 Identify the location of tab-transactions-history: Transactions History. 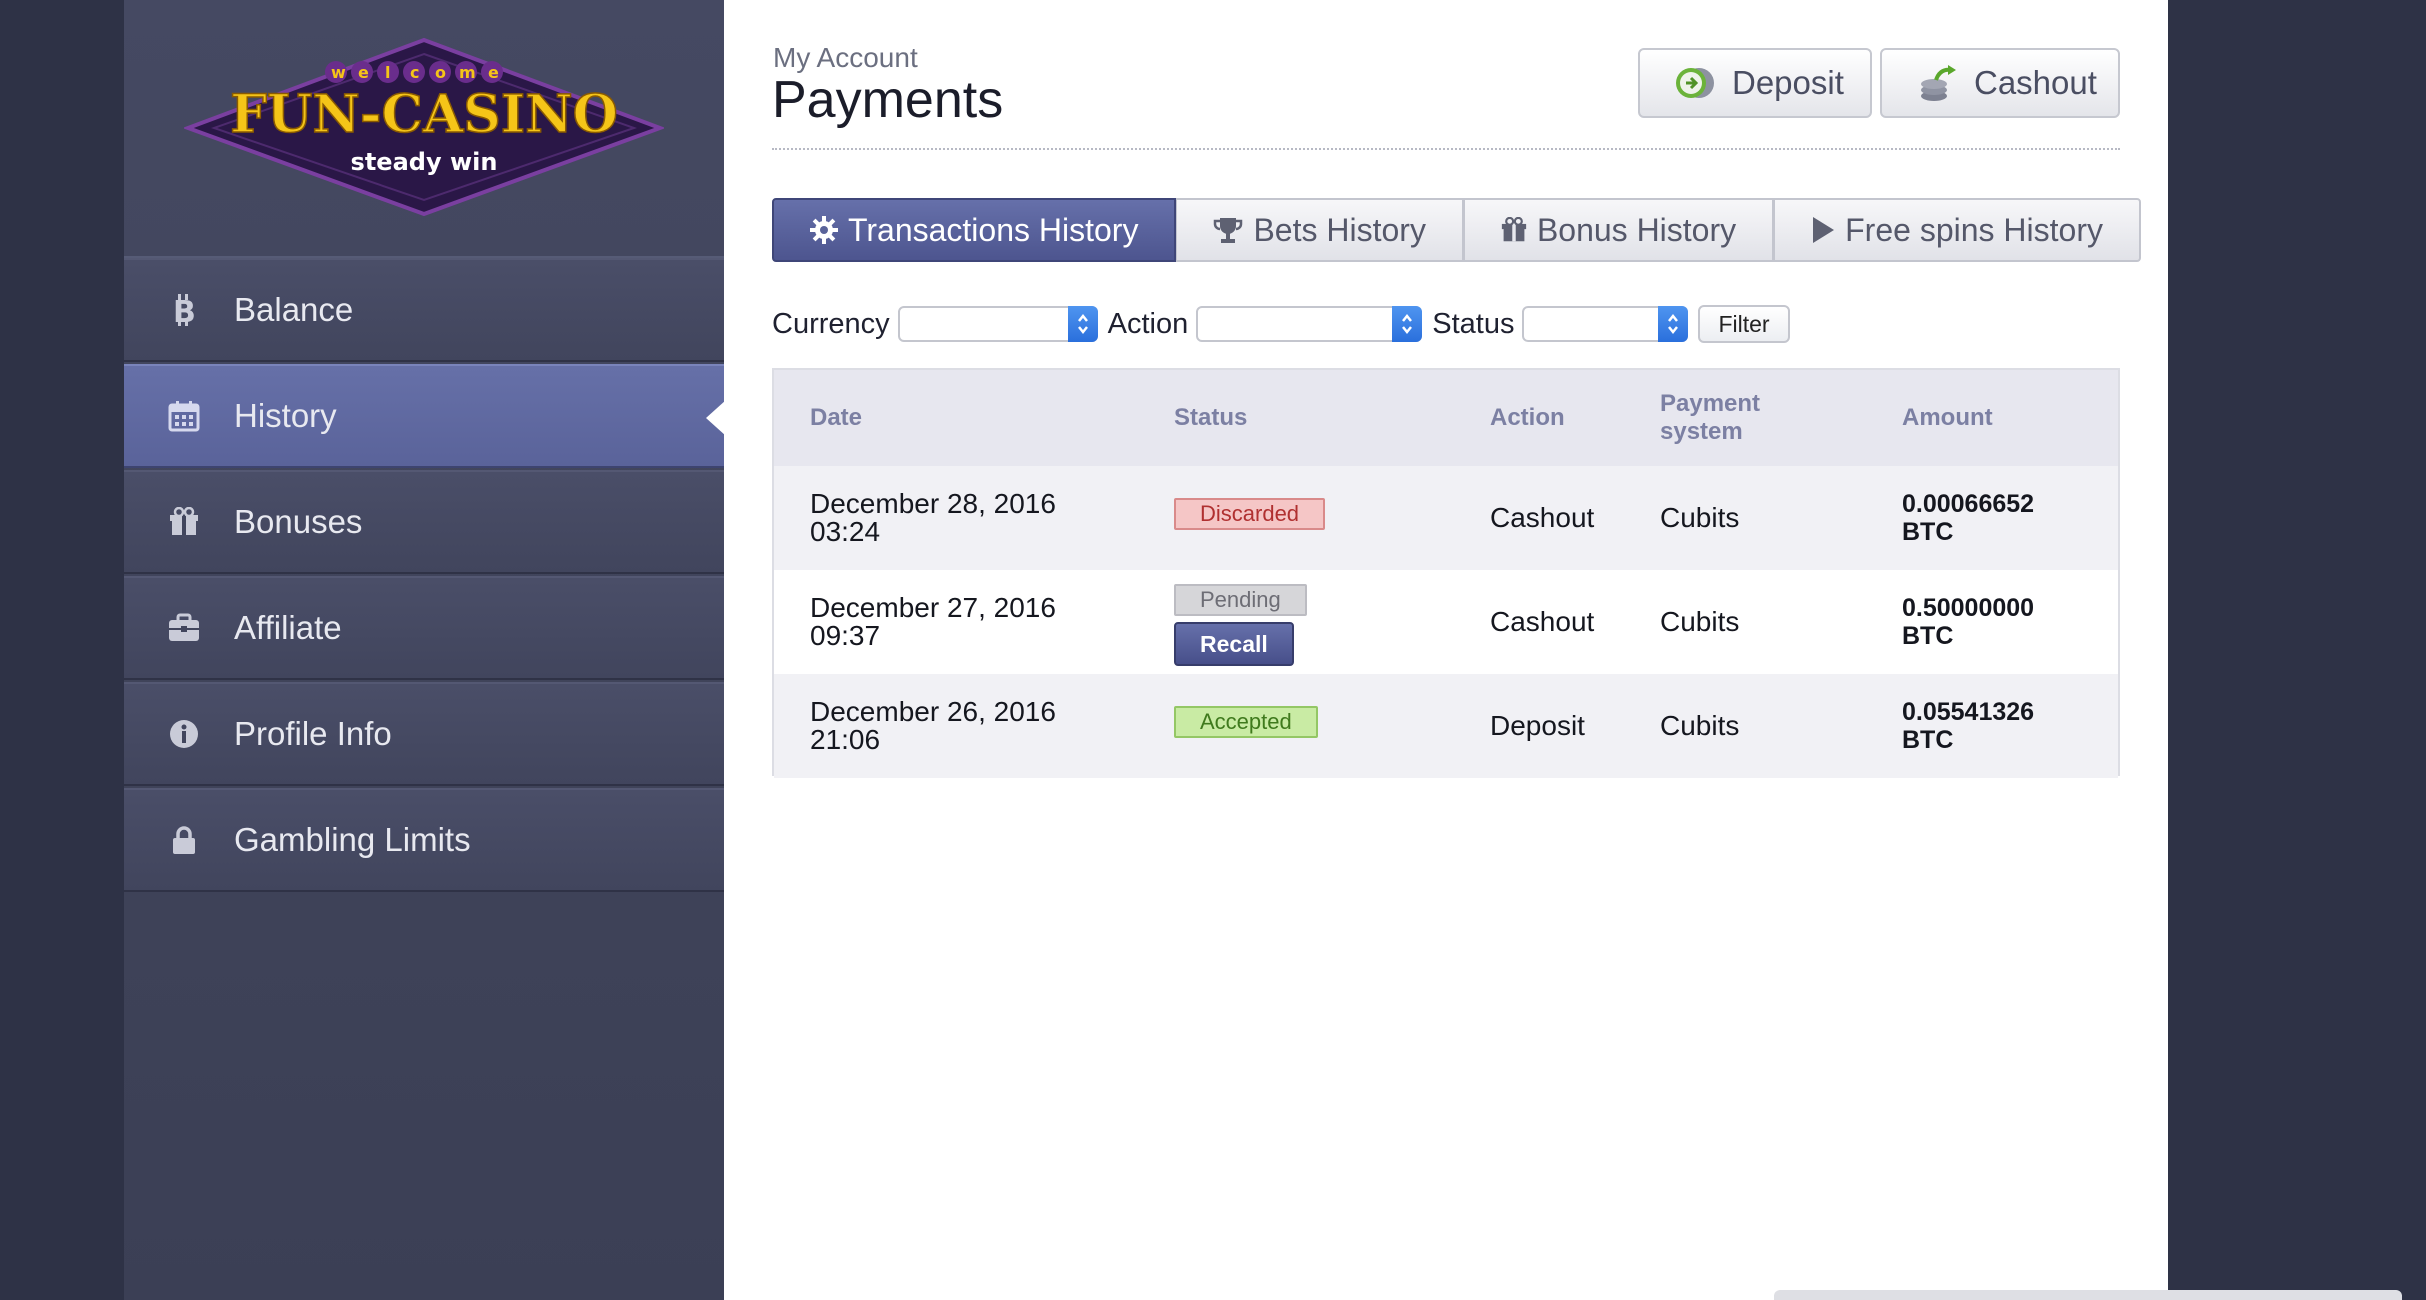
(974, 230).